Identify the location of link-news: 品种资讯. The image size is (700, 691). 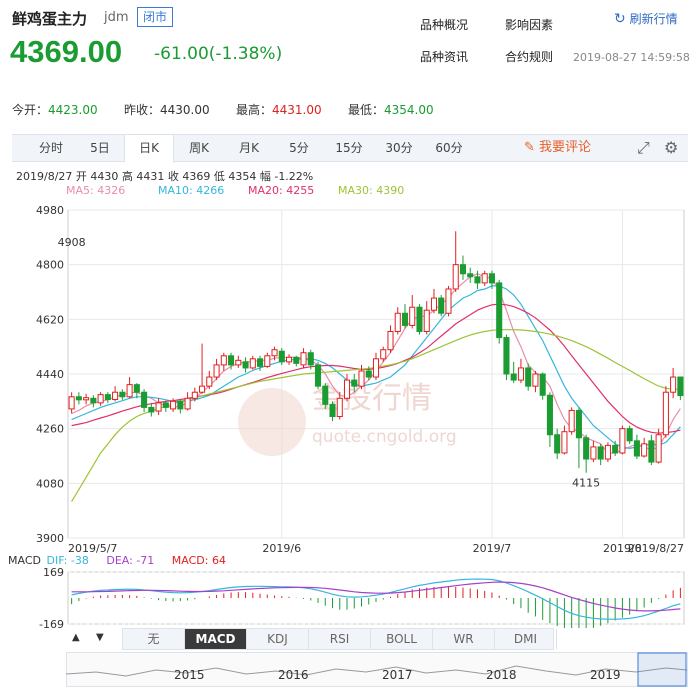
(444, 56).